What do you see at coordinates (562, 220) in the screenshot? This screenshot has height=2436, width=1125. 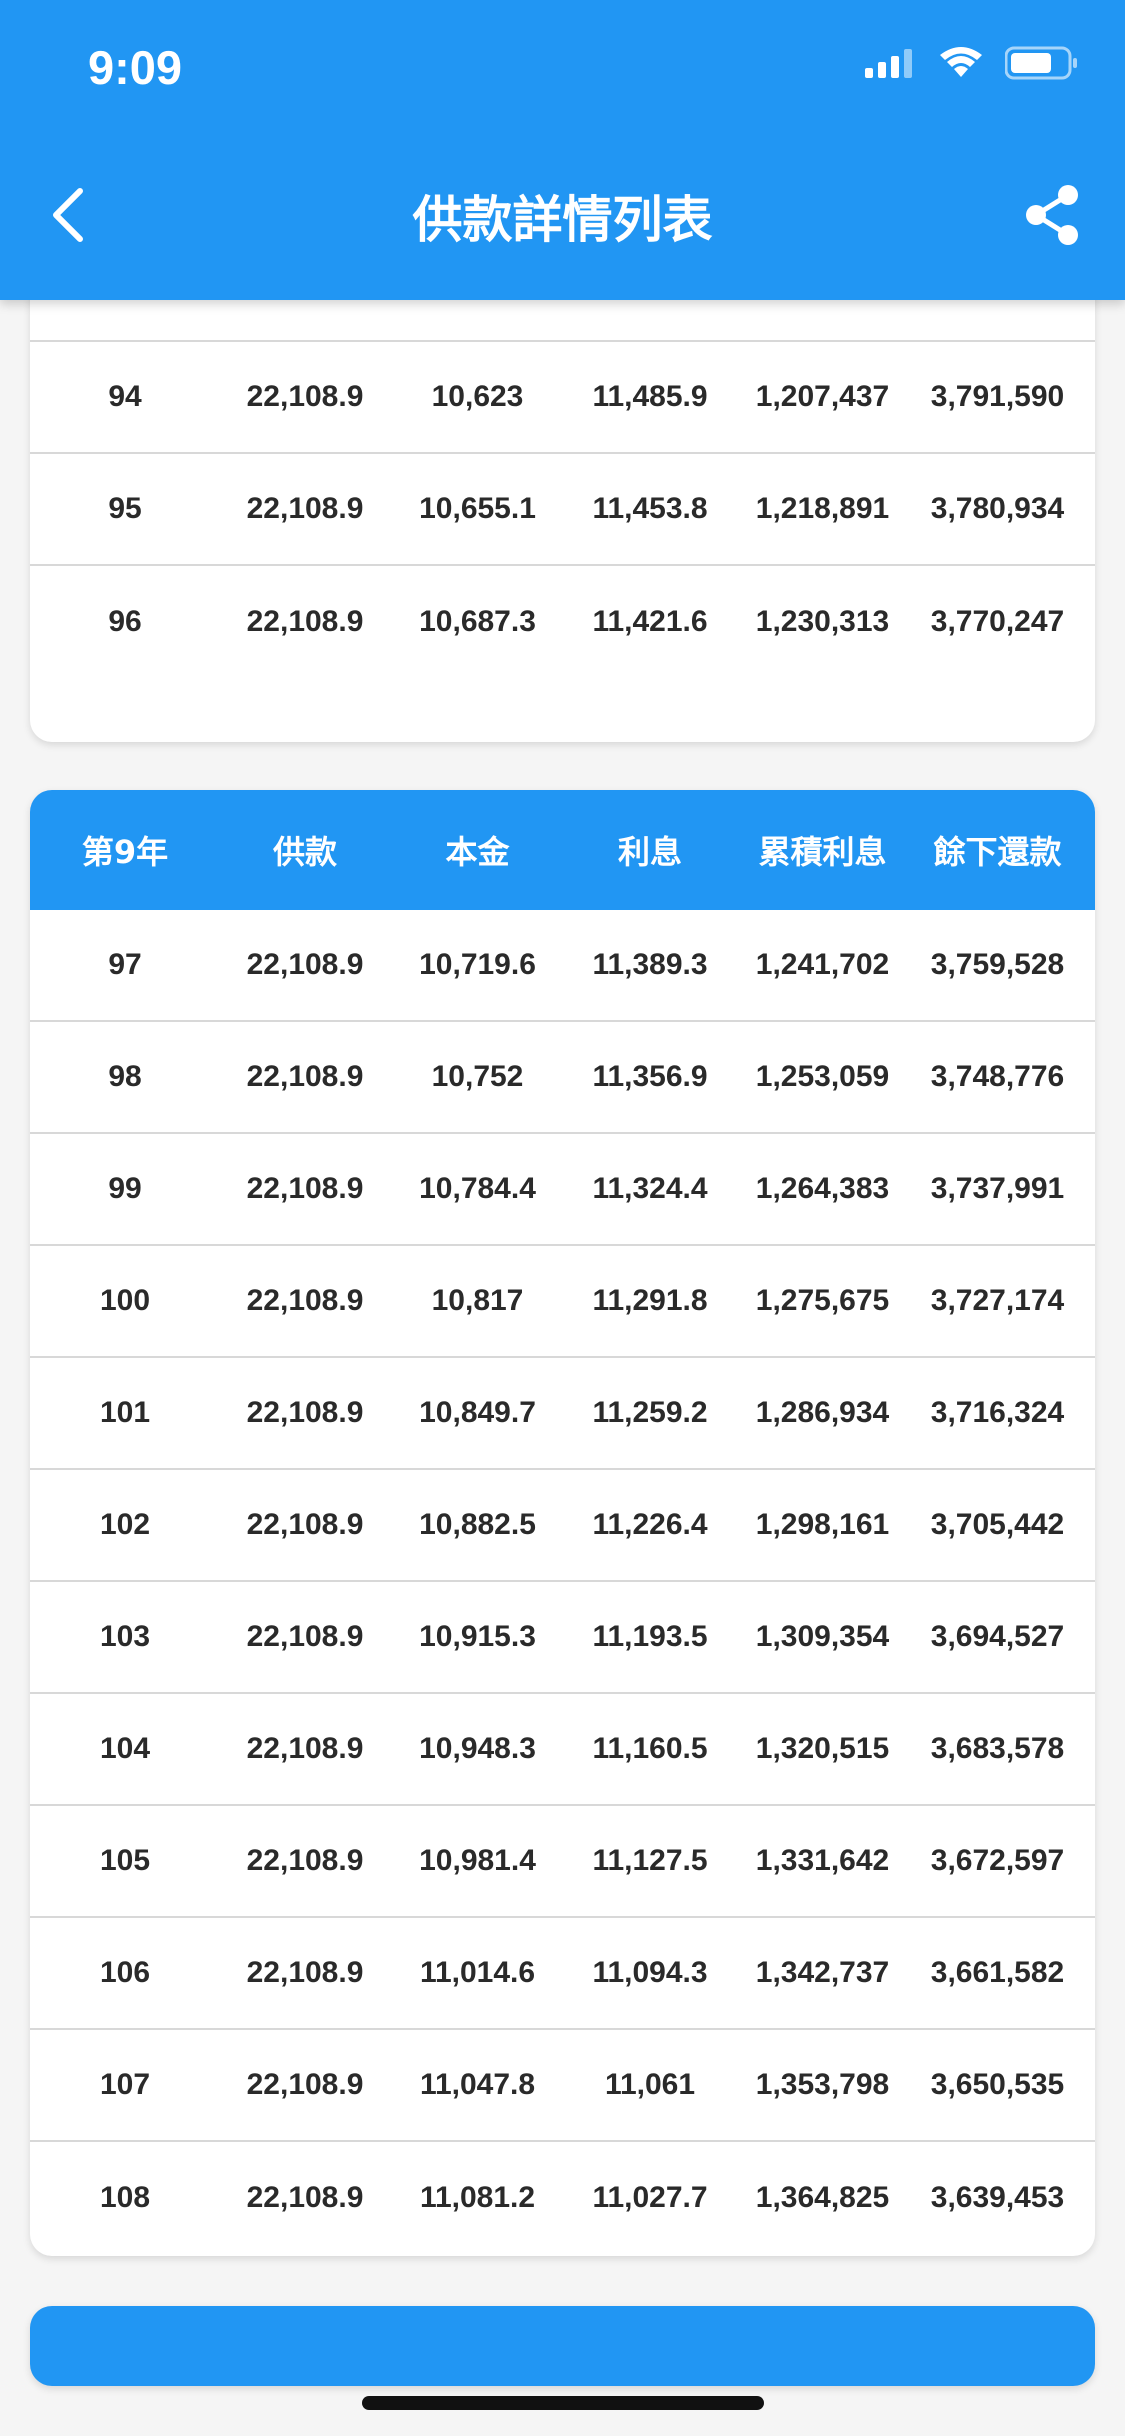 I see `page-title: 供款詳情列表` at bounding box center [562, 220].